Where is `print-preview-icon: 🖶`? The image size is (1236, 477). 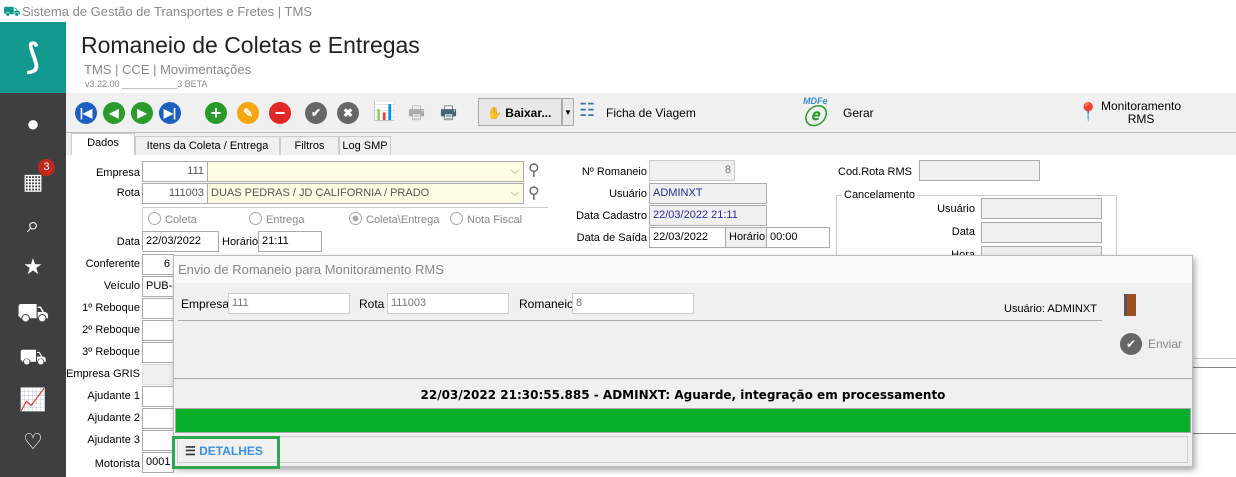
print-preview-icon: 🖶 is located at coordinates (416, 116).